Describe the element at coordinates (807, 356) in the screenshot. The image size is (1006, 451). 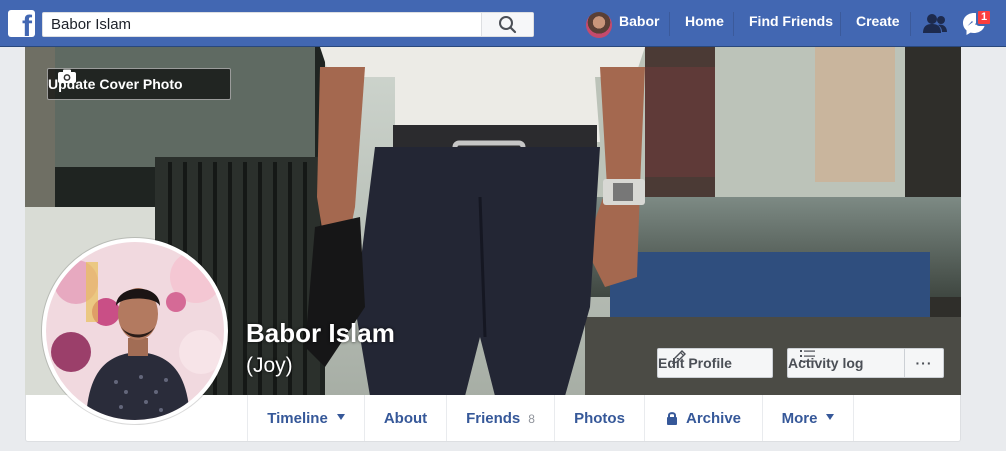
I see `list-icon` at that location.